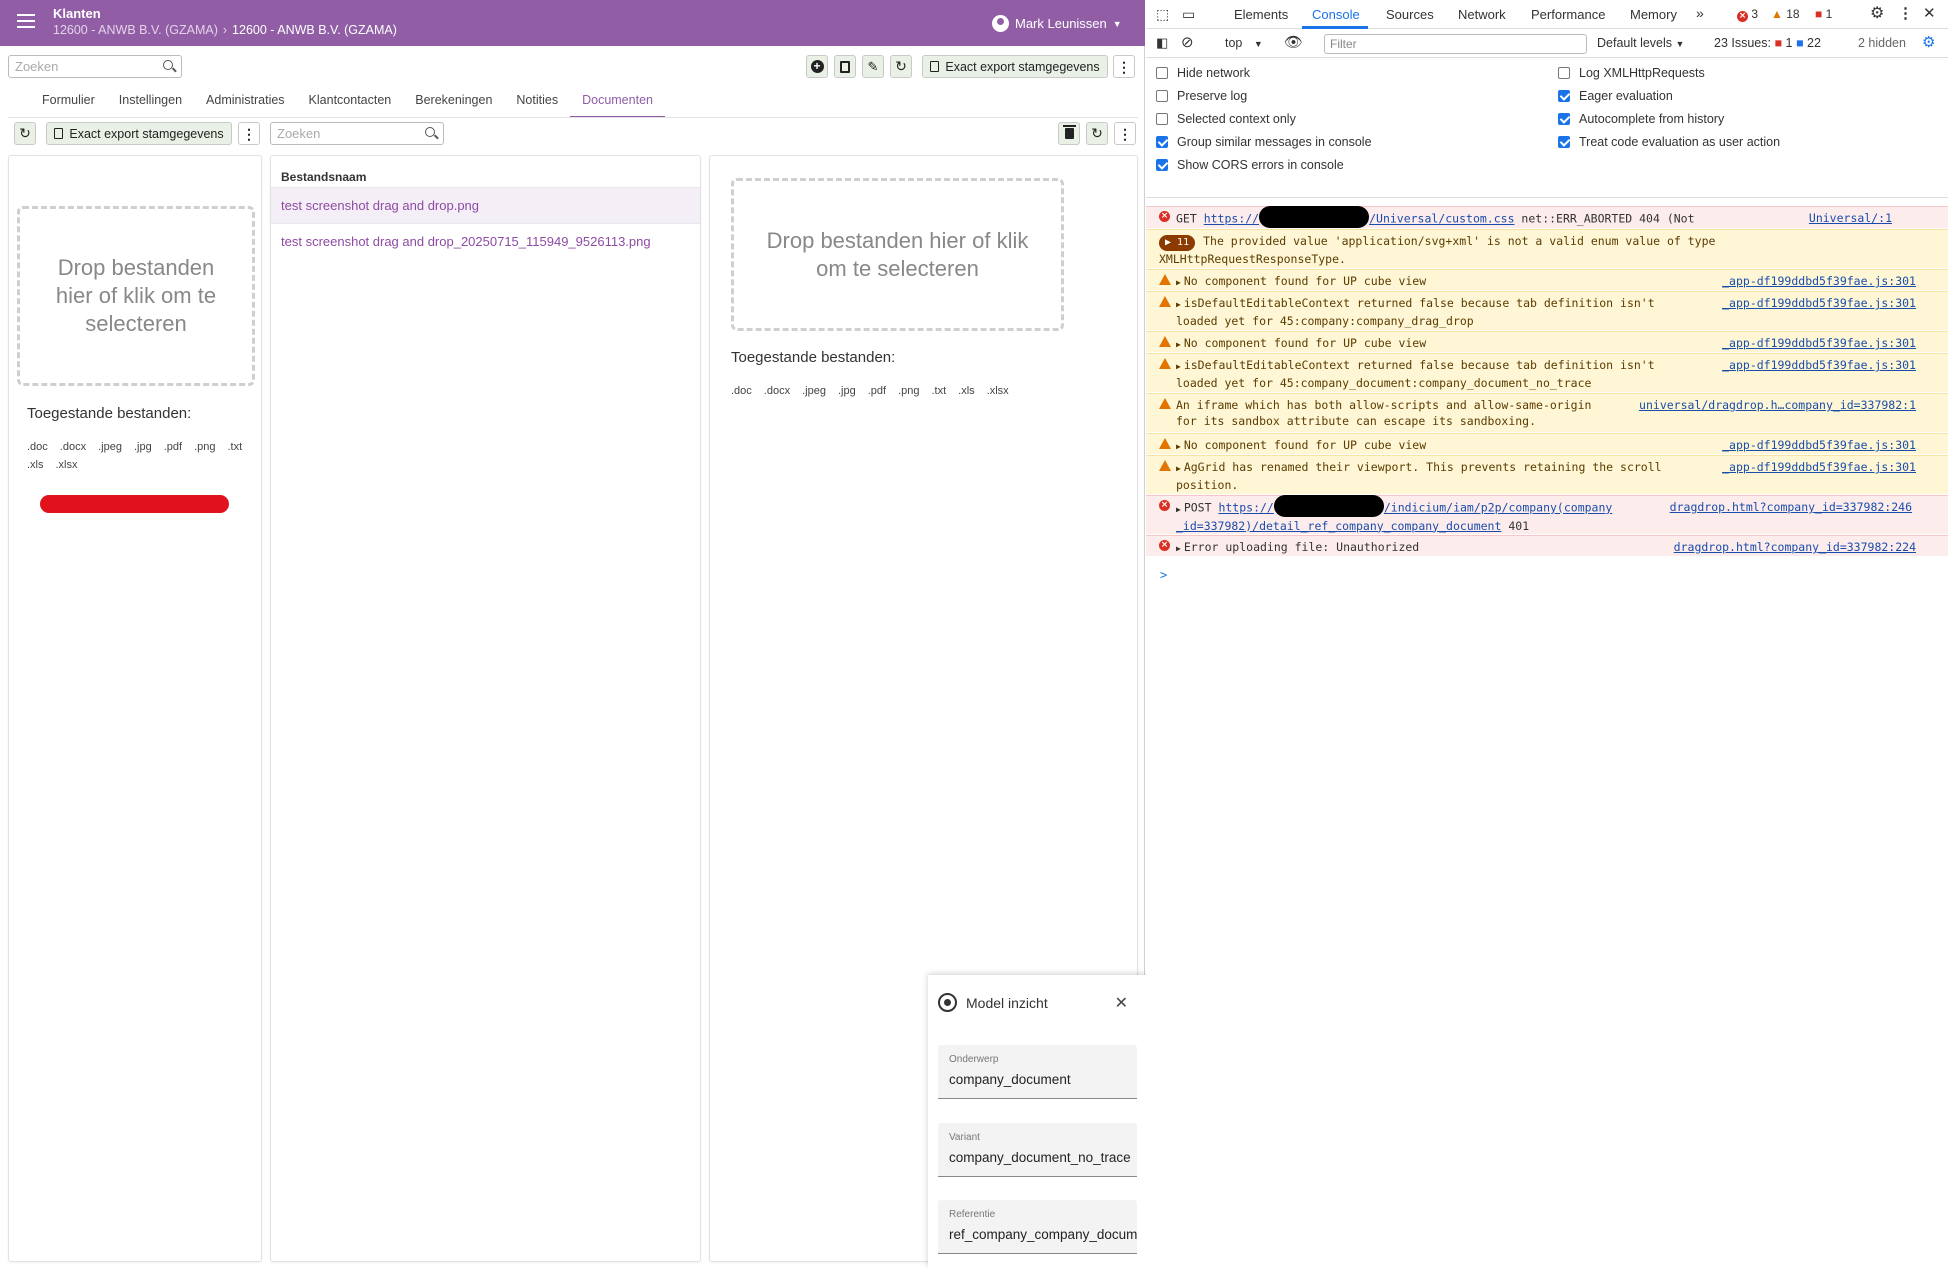  What do you see at coordinates (245, 103) in the screenshot?
I see `tab-administraties: Administraties` at bounding box center [245, 103].